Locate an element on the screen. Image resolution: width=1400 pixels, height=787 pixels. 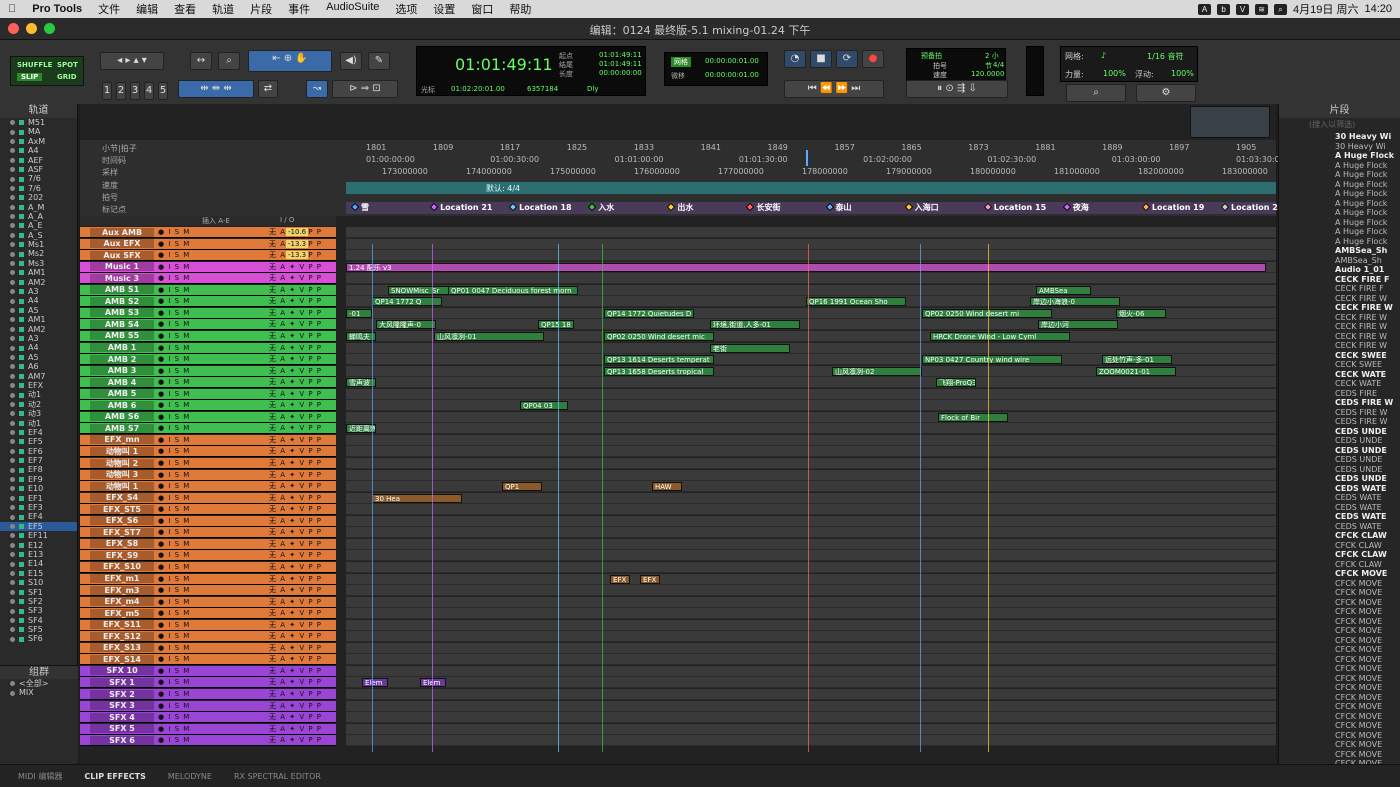
track-list-item: EF8 is located at coordinates (38, 469).